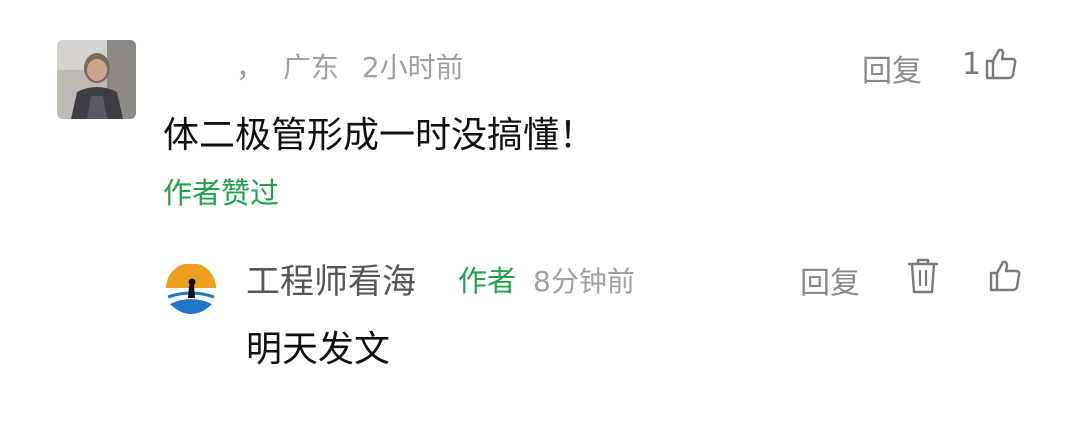 The height and width of the screenshot is (440, 1080). What do you see at coordinates (412, 67) in the screenshot?
I see `comment-time: 2小时前` at bounding box center [412, 67].